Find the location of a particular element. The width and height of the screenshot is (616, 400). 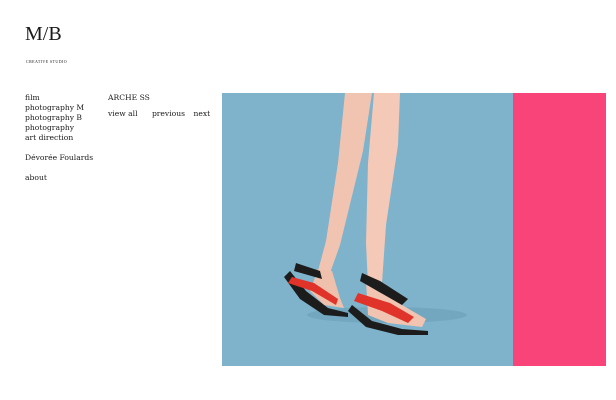

nav-item-art-direction: art direction is located at coordinates (59, 138).